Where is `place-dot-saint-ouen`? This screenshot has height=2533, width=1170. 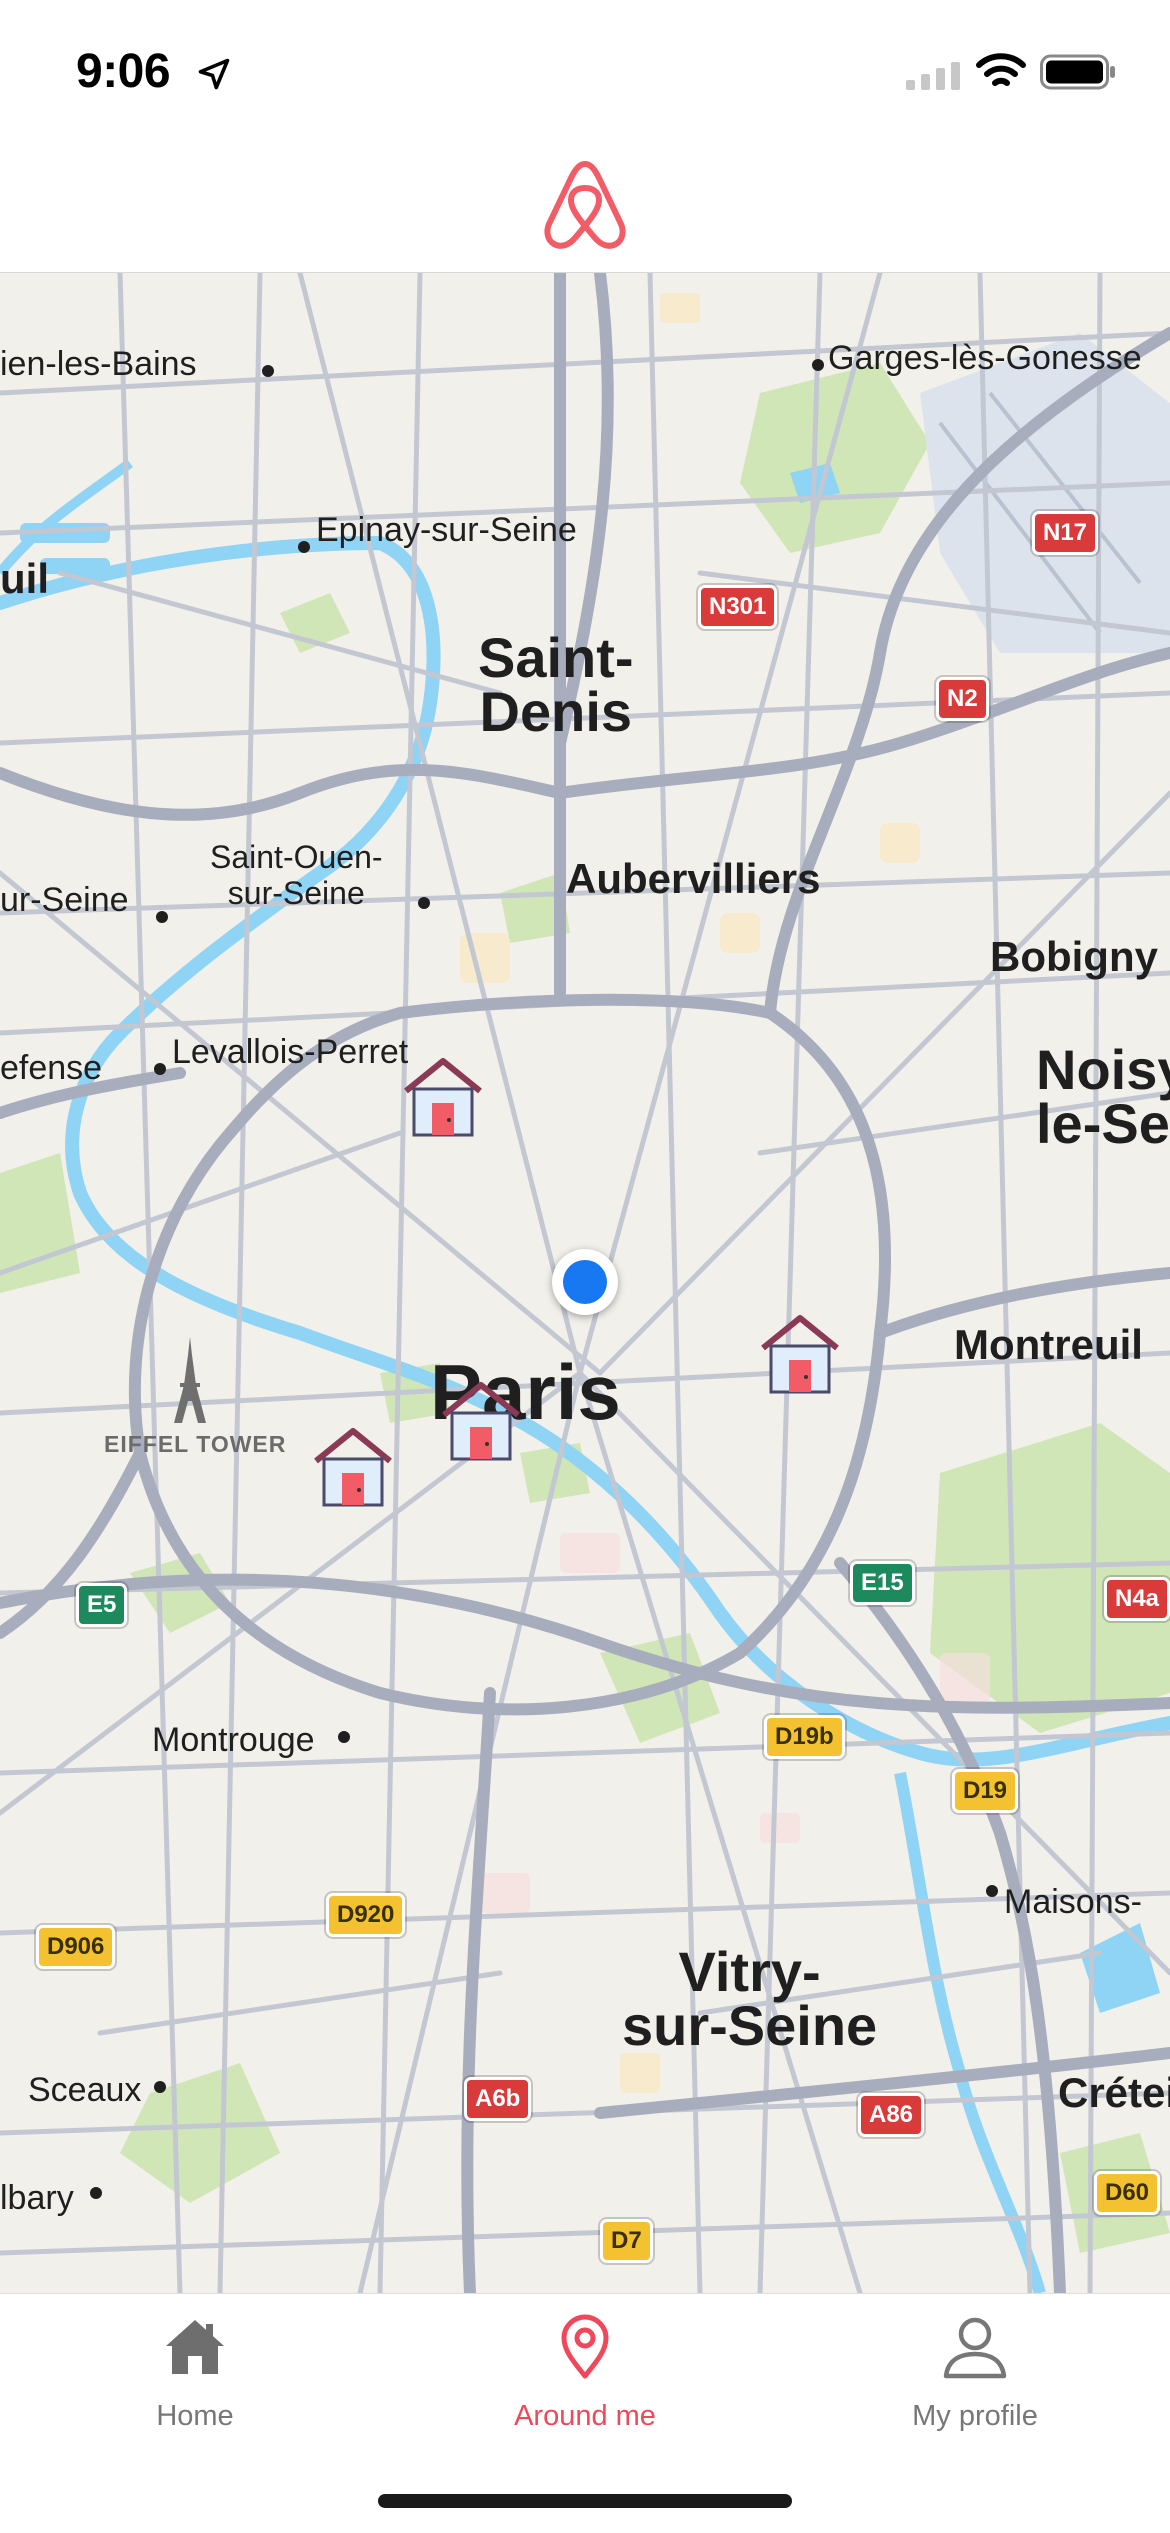 place-dot-saint-ouen is located at coordinates (424, 903).